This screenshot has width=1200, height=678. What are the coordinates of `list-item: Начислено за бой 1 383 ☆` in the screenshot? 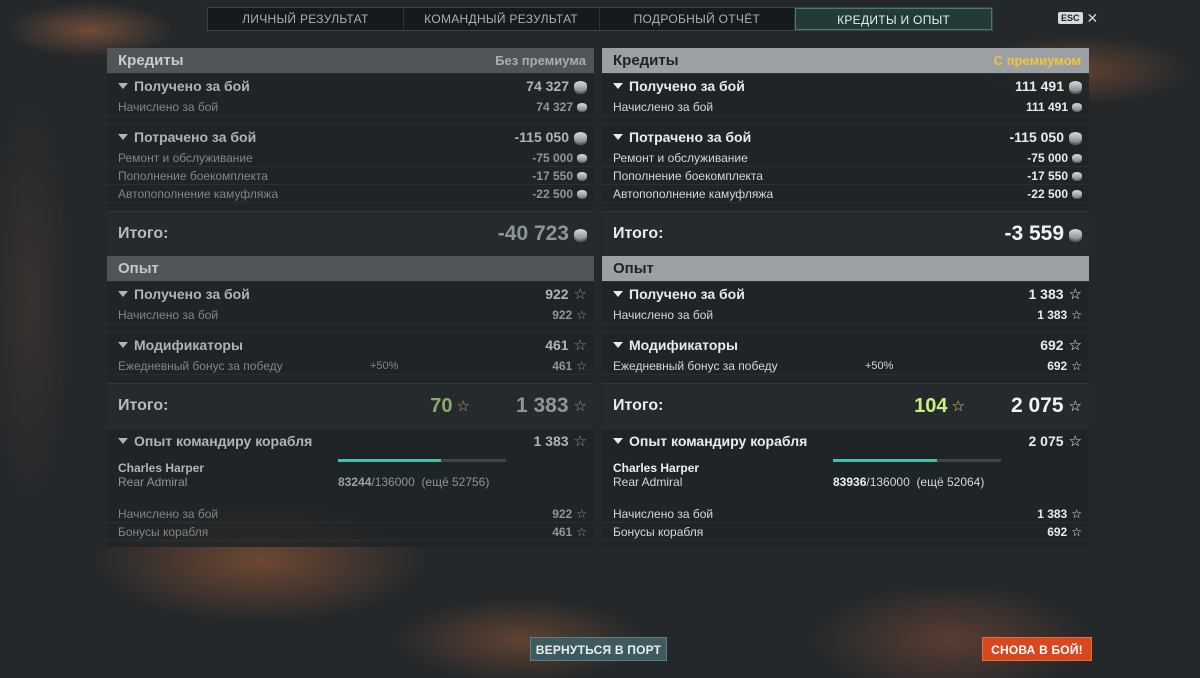 It's located at (845, 315).